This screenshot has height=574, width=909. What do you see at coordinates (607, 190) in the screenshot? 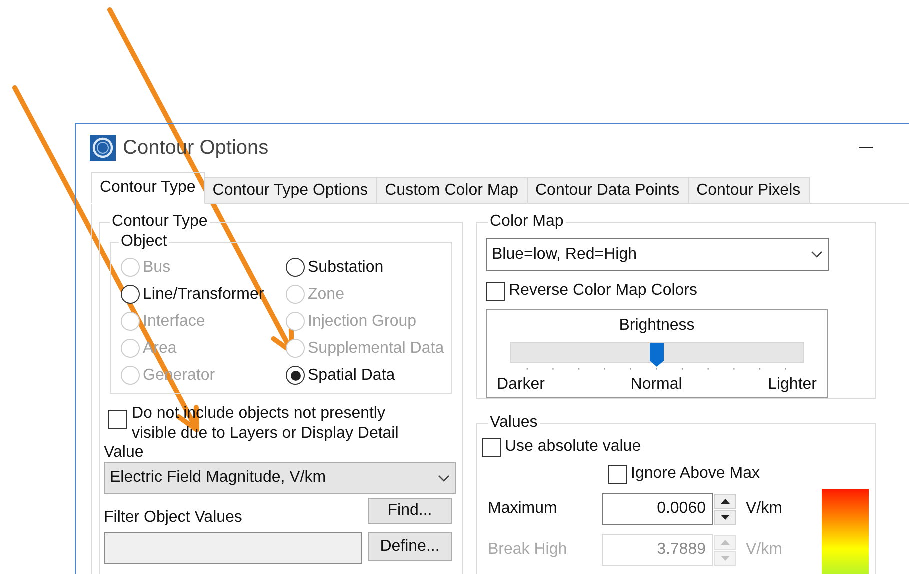
I see `tab: Contour Data Points` at bounding box center [607, 190].